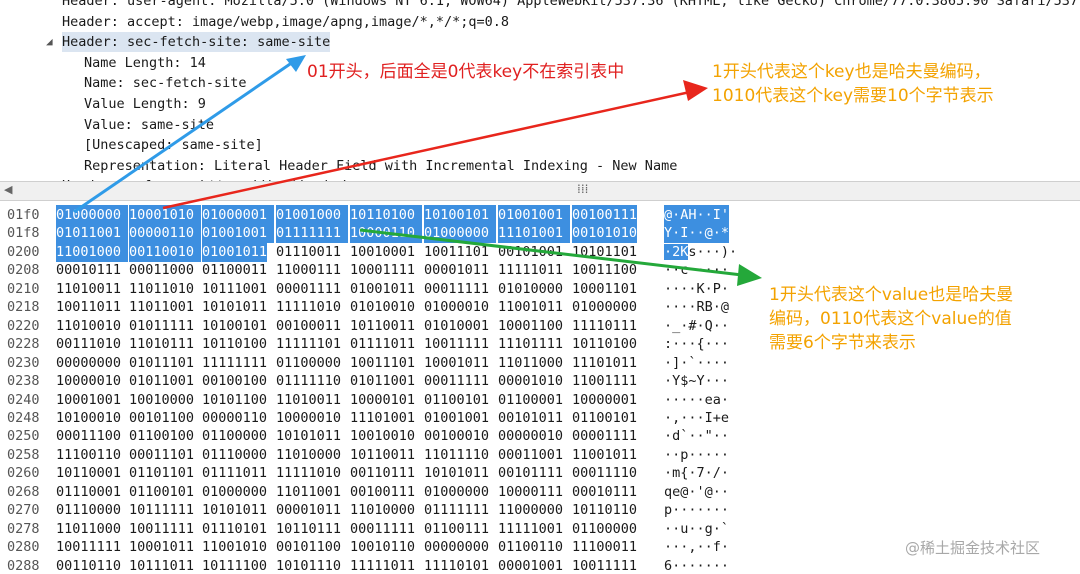 This screenshot has width=1080, height=574. What do you see at coordinates (88, 344) in the screenshot?
I see `hex-byte: 00111010` at bounding box center [88, 344].